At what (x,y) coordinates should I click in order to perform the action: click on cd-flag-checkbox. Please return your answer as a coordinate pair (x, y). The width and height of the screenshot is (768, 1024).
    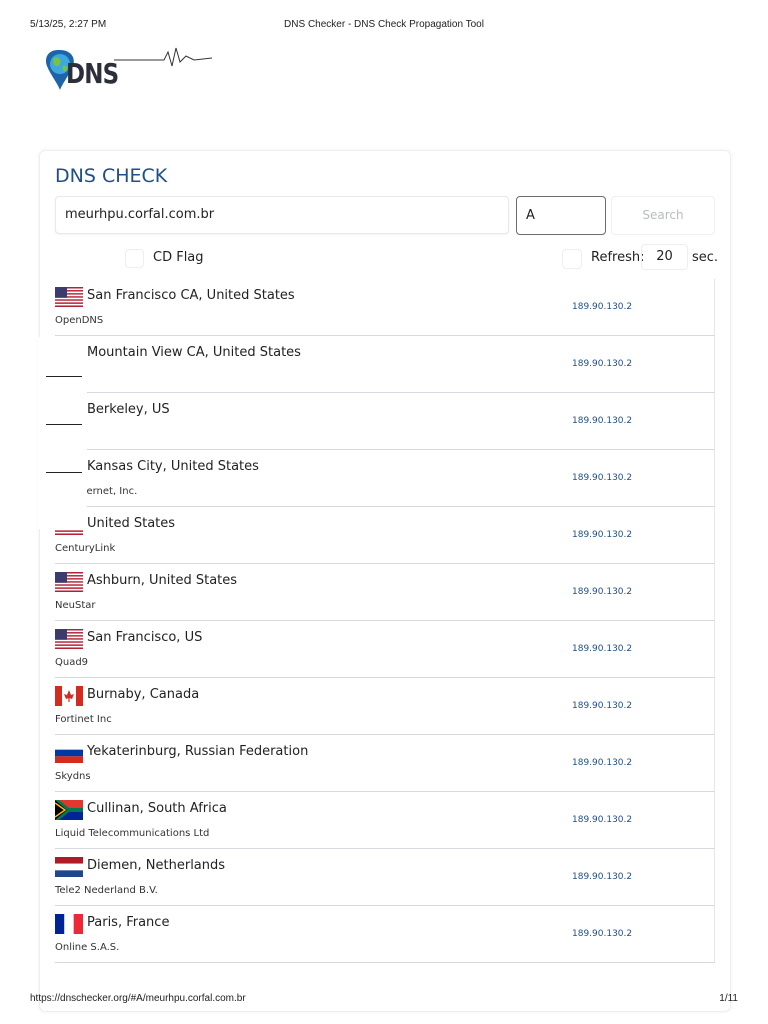
    Looking at the image, I should click on (134, 258).